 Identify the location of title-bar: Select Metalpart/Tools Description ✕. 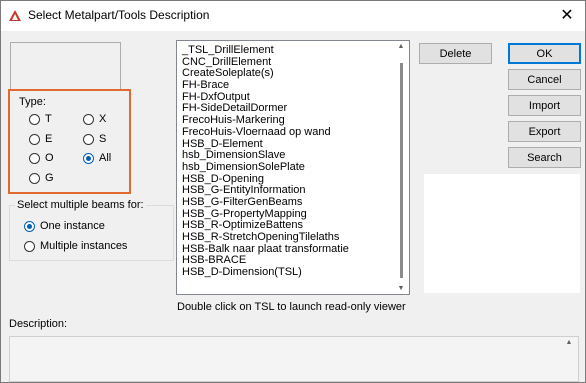
(293, 16).